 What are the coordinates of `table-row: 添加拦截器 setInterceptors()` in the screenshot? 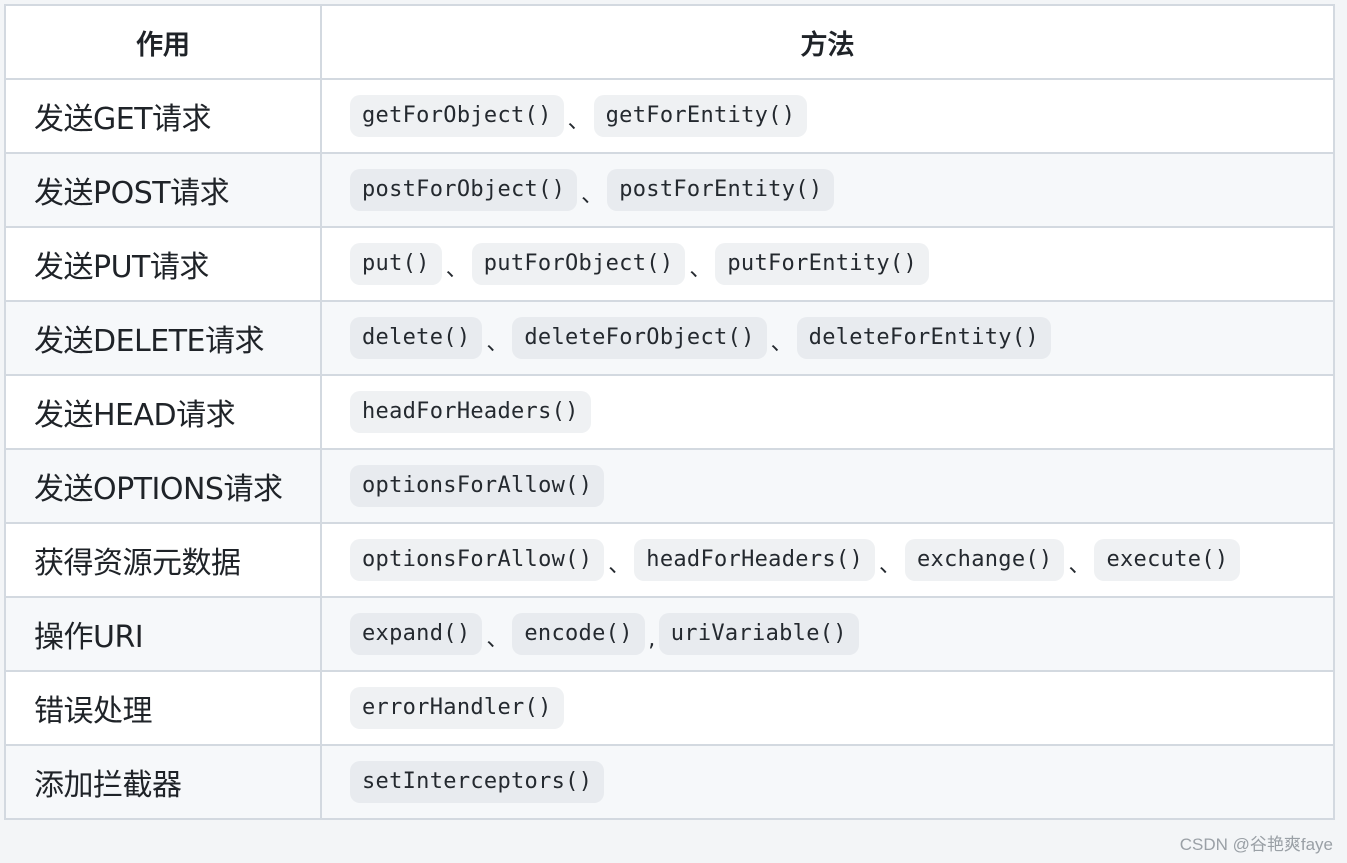 It's located at (669, 782).